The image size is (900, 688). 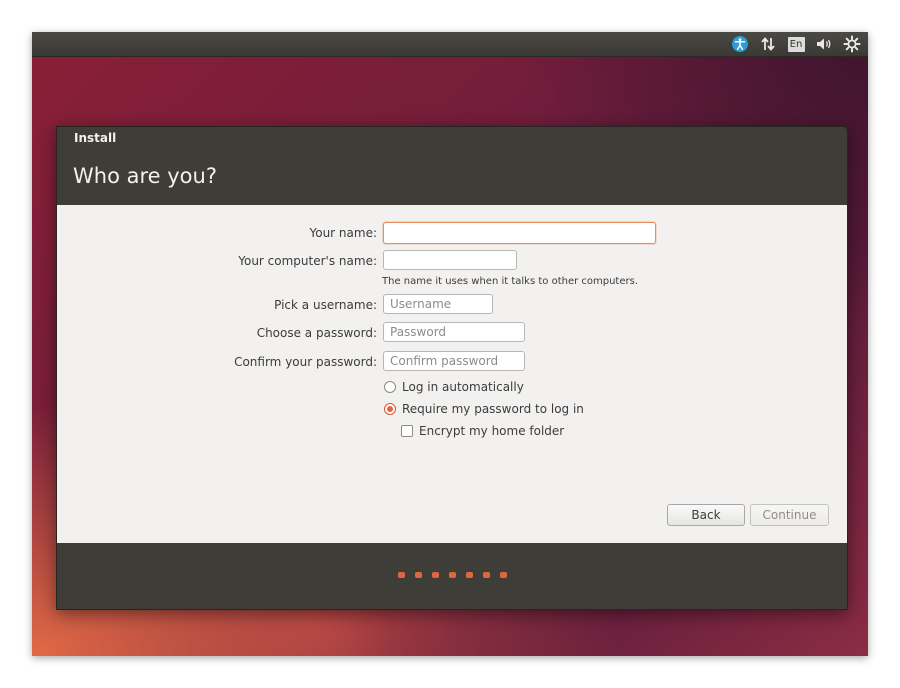 I want to click on encrypt-home-option: Encrypt my home folder, so click(x=482, y=431).